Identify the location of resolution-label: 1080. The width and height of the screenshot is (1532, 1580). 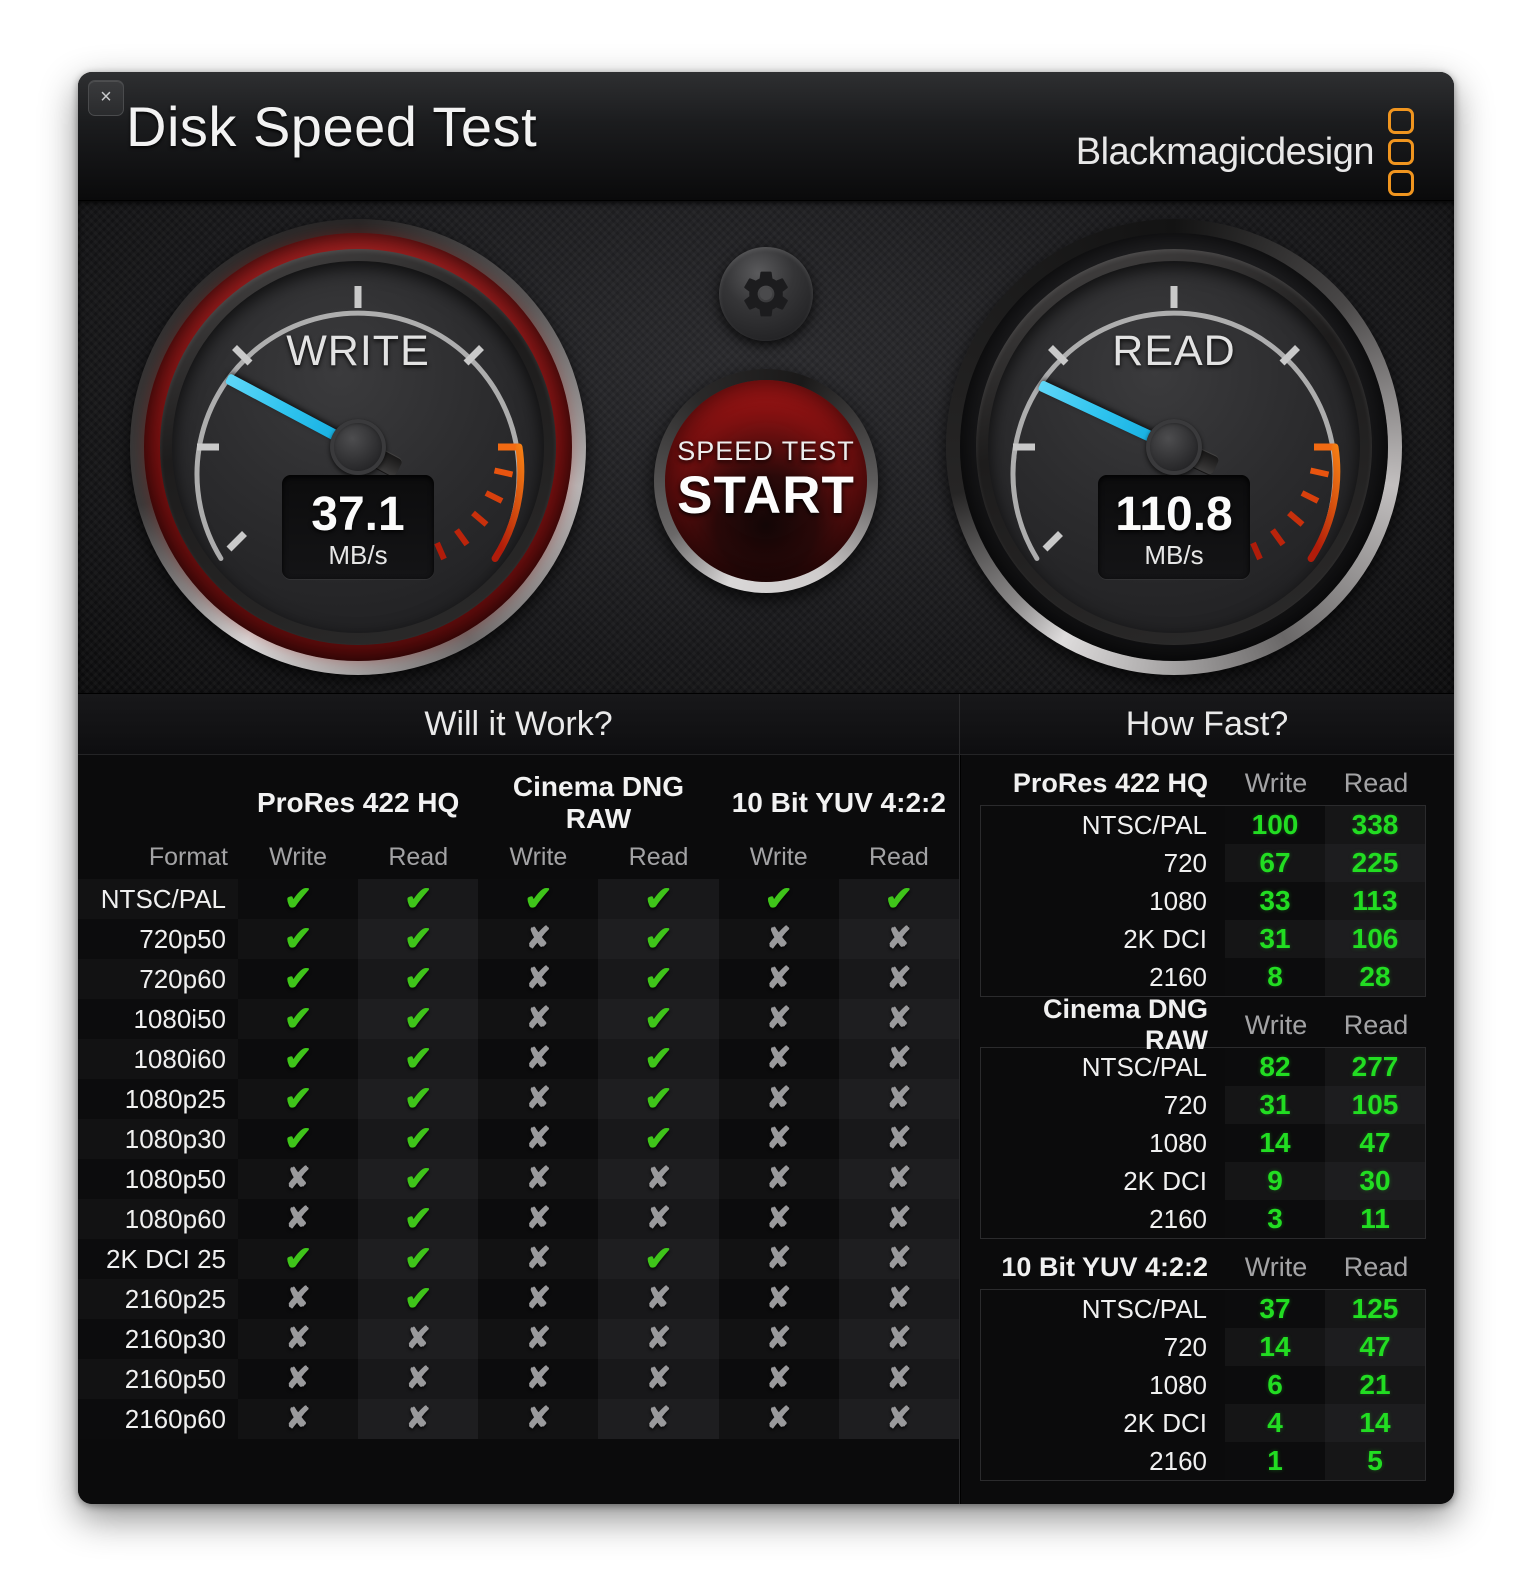
(1178, 1142).